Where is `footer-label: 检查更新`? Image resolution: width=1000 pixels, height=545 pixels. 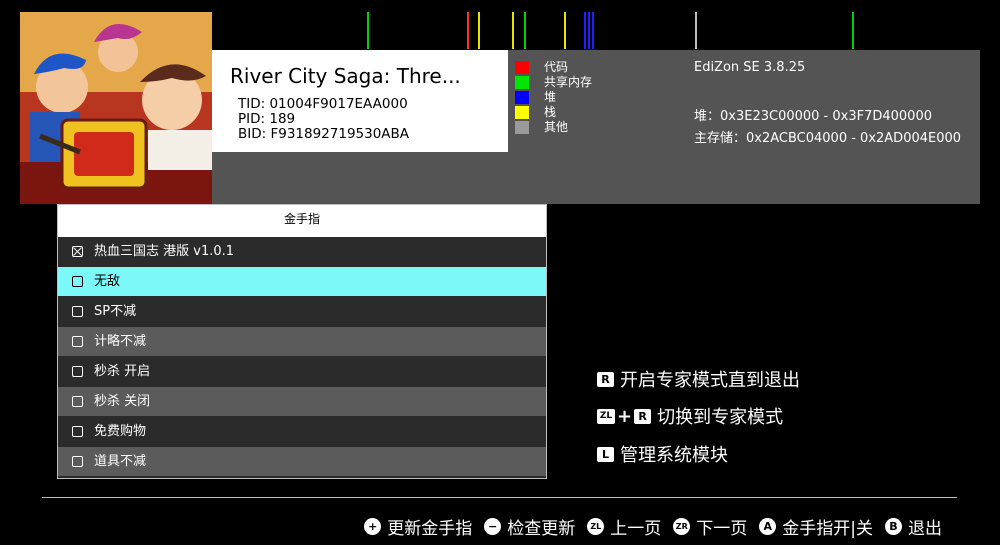
footer-label: 检查更新 is located at coordinates (541, 528).